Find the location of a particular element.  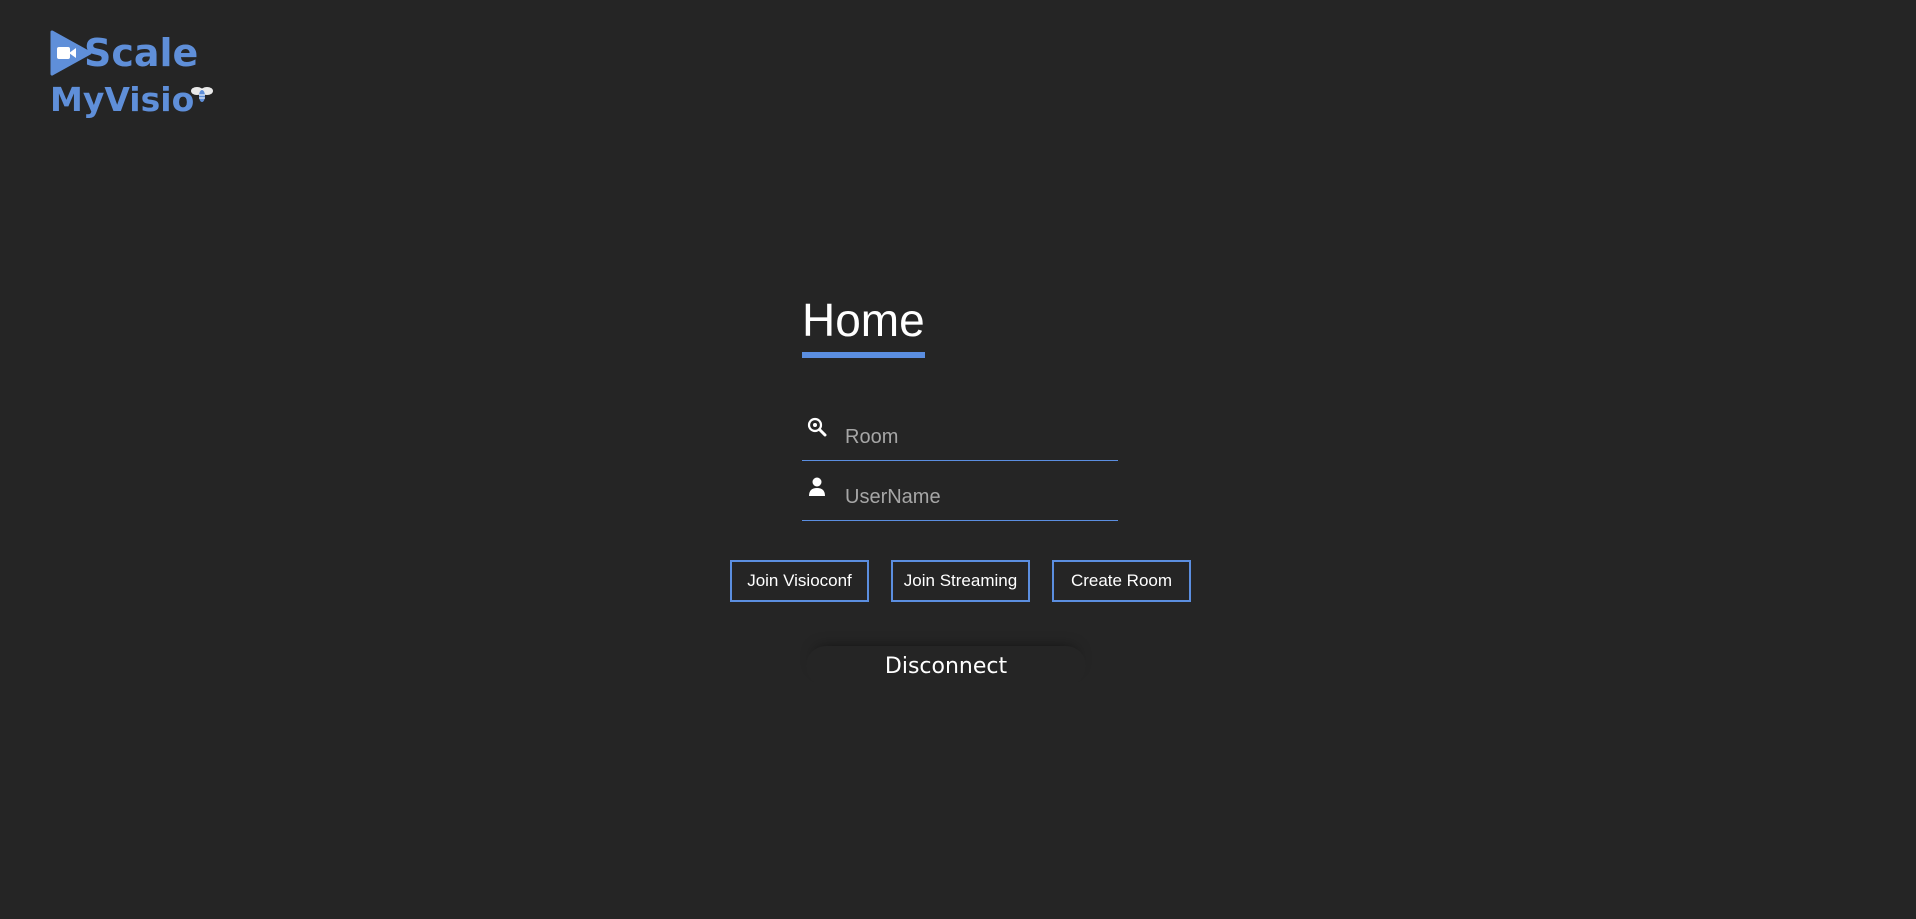

user-icon is located at coordinates (817, 492).